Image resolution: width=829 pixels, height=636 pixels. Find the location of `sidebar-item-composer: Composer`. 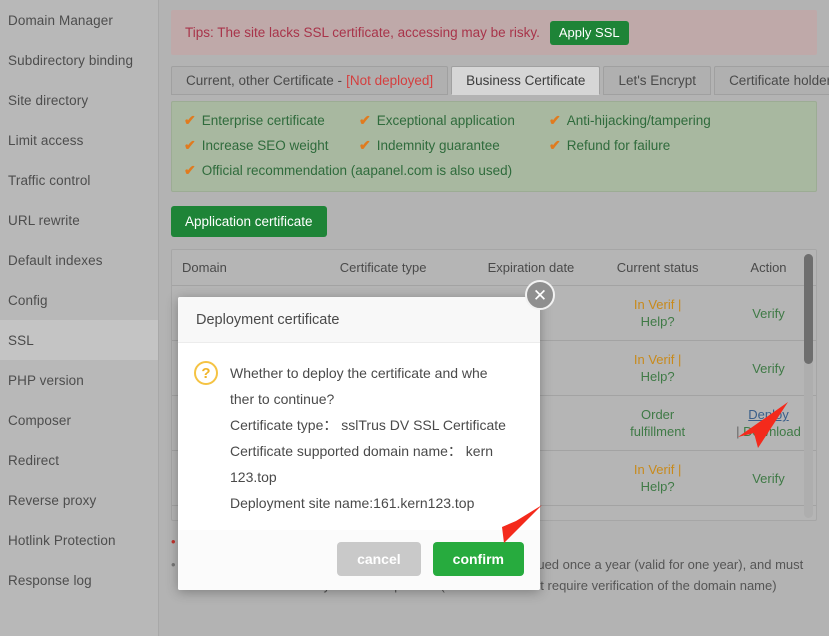

sidebar-item-composer: Composer is located at coordinates (79, 420).